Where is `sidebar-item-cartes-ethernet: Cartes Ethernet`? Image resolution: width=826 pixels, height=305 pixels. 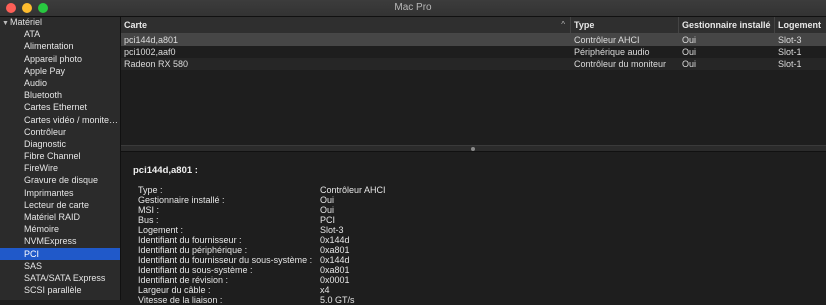
sidebar-item-cartes-ethernet: Cartes Ethernet is located at coordinates (60, 107).